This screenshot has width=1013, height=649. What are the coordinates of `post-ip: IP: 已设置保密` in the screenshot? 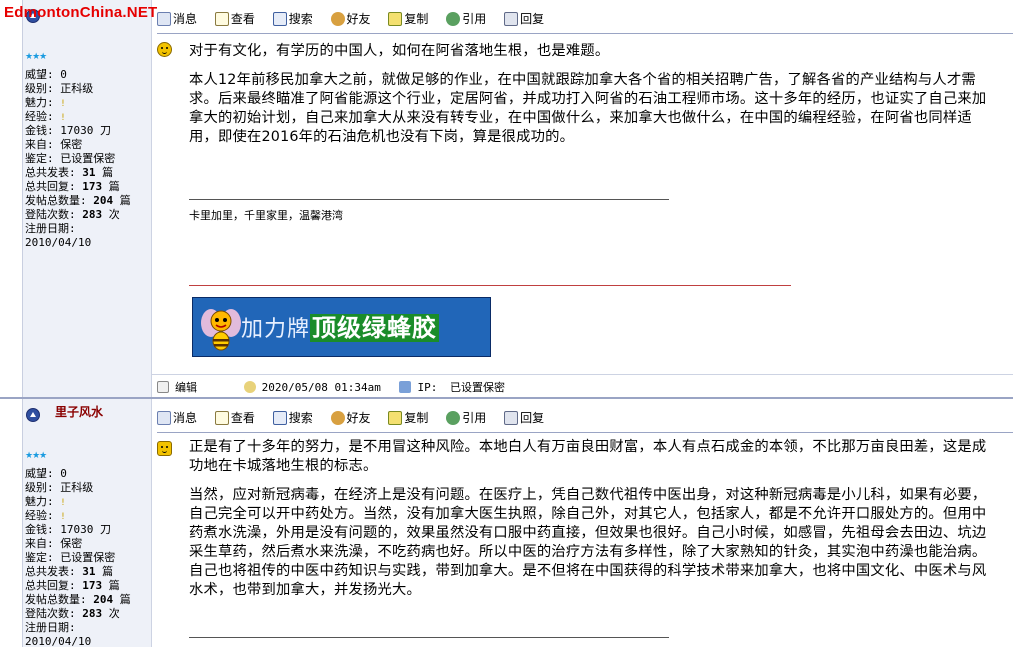 It's located at (455, 387).